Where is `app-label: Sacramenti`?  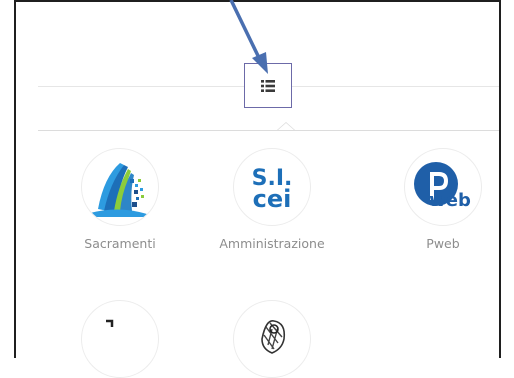
app-label: Sacramenti is located at coordinates (120, 243).